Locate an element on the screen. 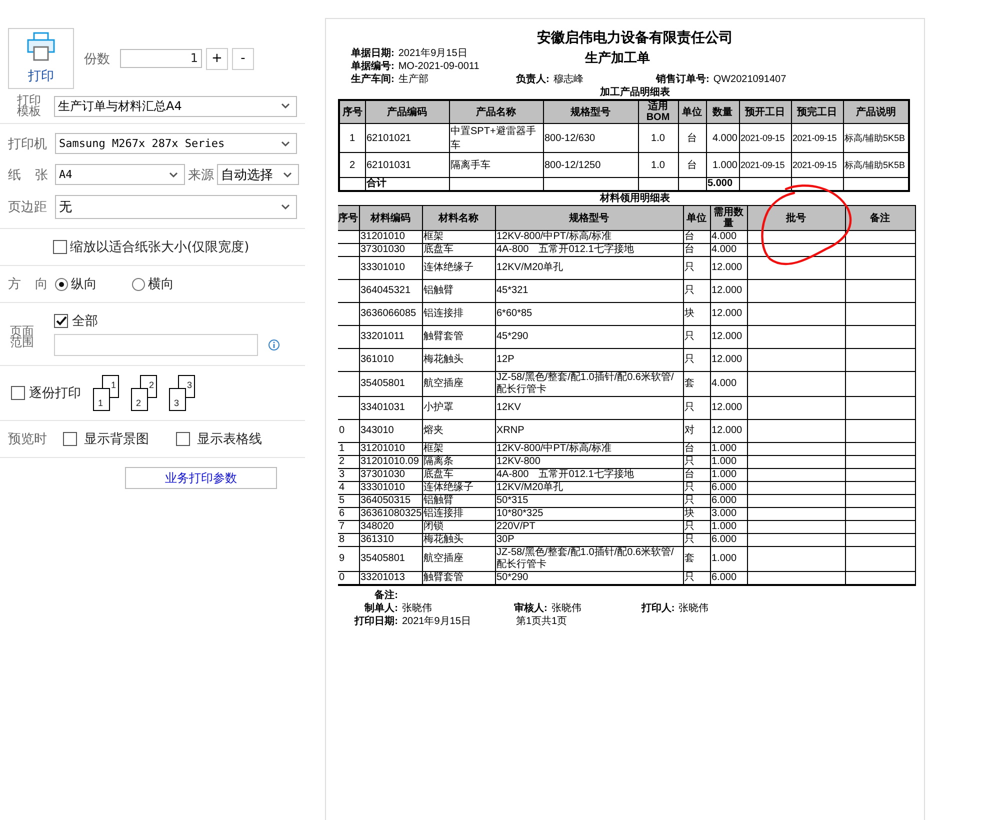 The image size is (997, 820). table-cell: 361010 is located at coordinates (390, 360).